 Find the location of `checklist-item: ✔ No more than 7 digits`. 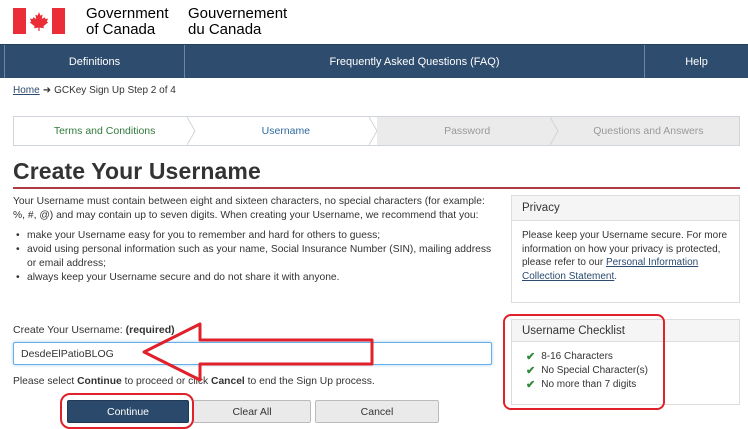

checklist-item: ✔ No more than 7 digits is located at coordinates (581, 385).